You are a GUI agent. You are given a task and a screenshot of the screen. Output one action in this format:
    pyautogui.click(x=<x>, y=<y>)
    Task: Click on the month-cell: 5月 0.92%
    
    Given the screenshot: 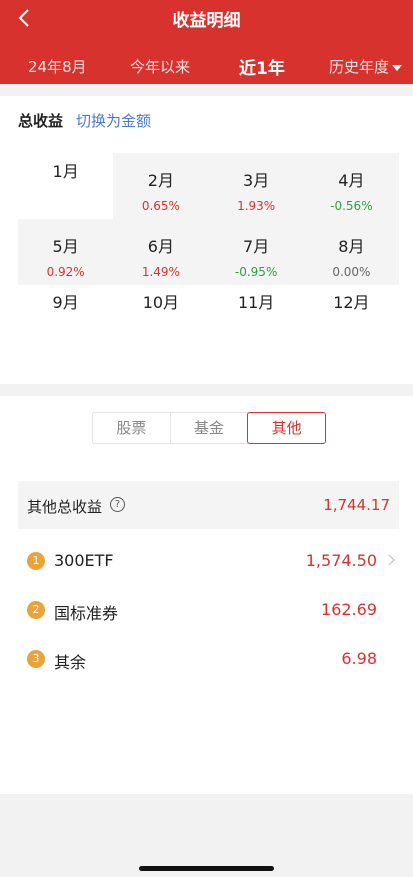 What is the action you would take?
    pyautogui.click(x=66, y=252)
    